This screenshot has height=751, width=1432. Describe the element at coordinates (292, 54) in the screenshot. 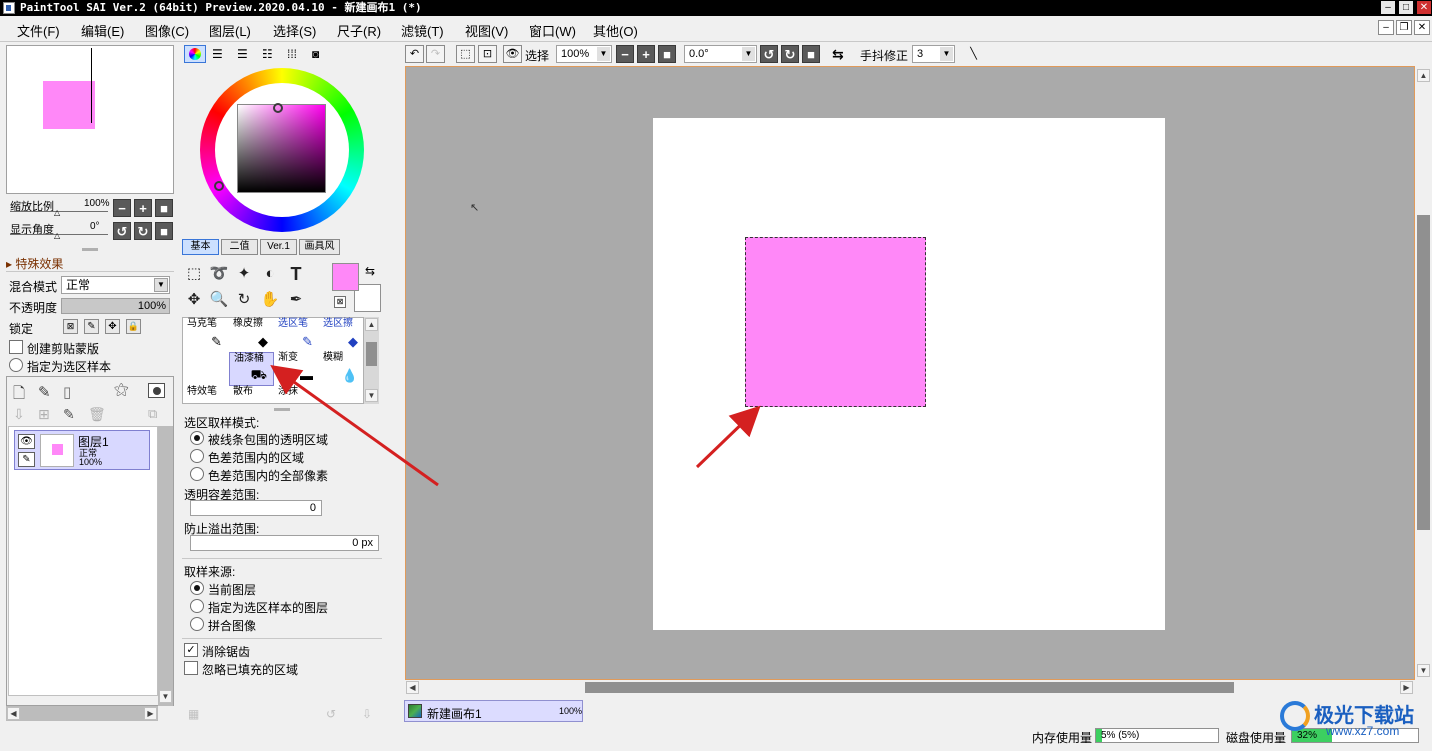

I see `swatch-mode-icon: ⁞⁞⁞` at that location.